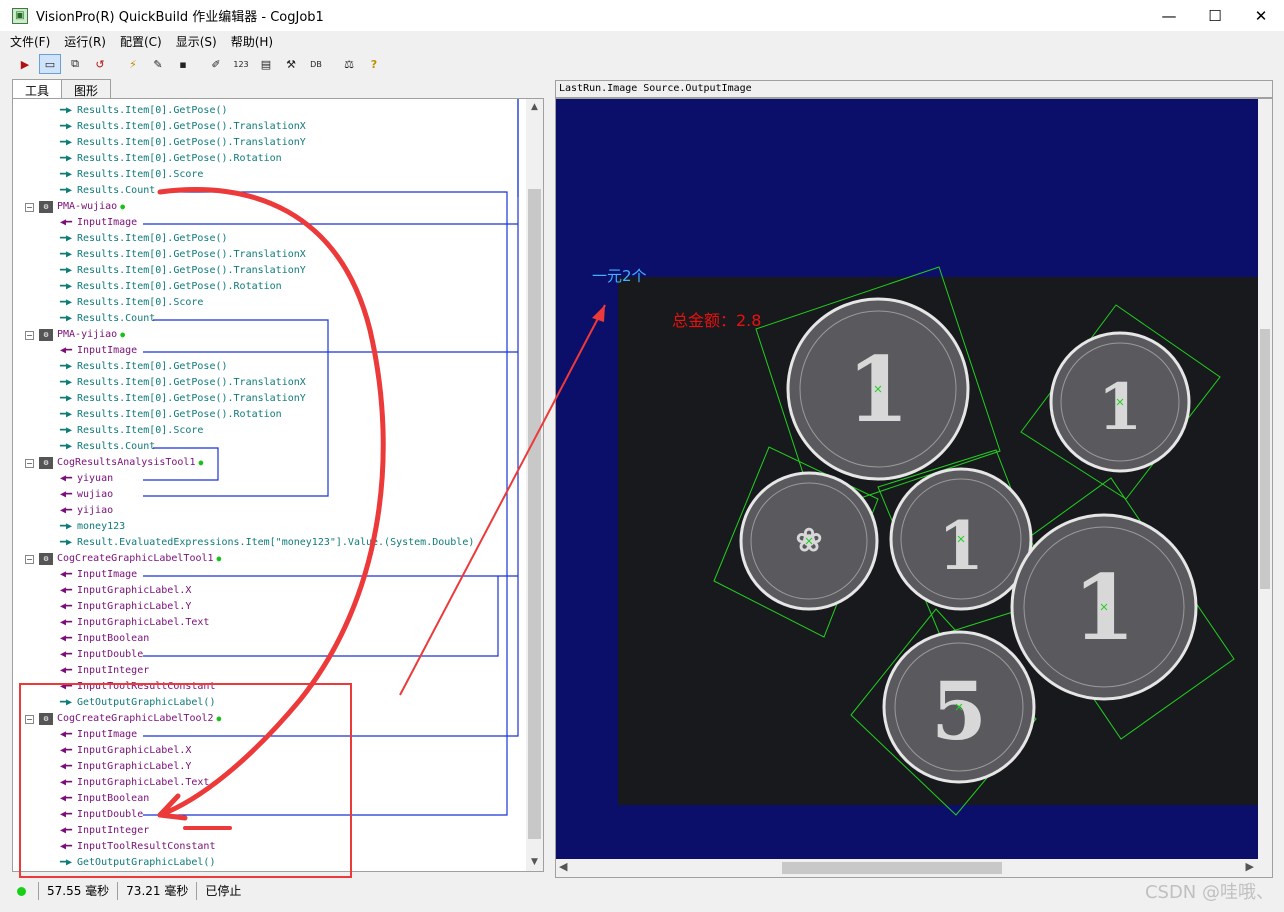  I want to click on scroll-down-icon: ▼, so click(534, 862).